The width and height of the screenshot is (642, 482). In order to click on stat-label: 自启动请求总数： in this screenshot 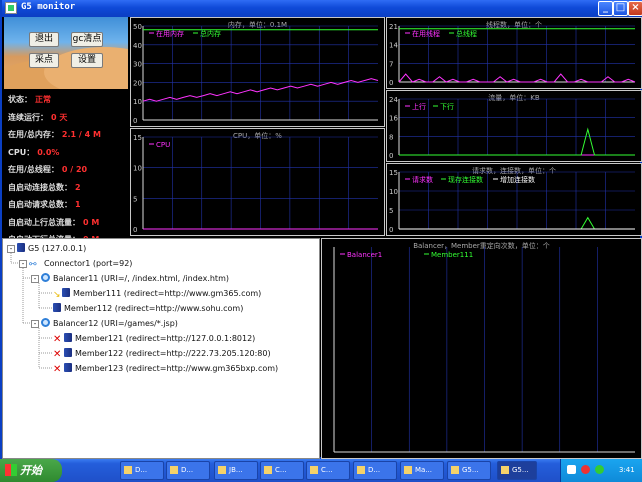, I will do `click(40, 204)`.